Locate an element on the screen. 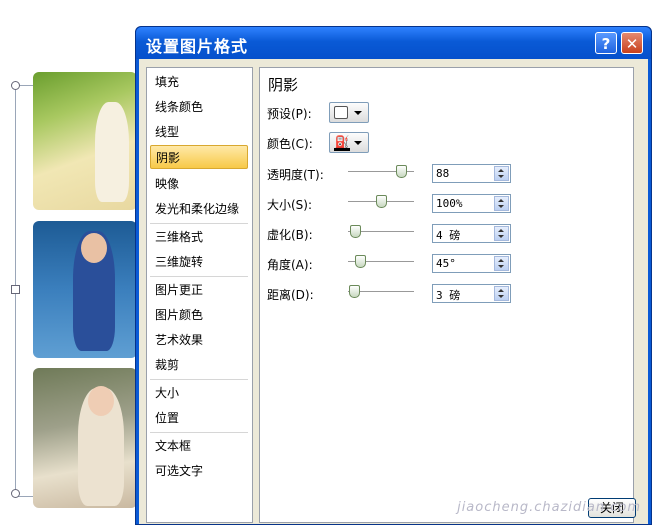  transparency-label: 透明度(T): is located at coordinates (295, 175).